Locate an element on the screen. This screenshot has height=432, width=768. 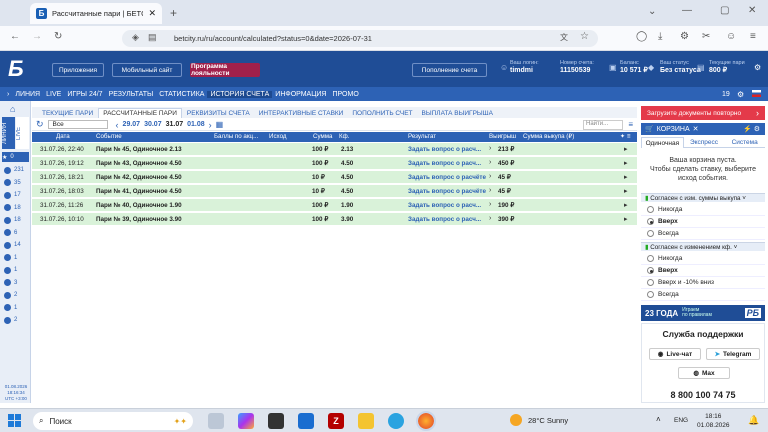
close-cart-icon: ✕ is located at coordinates (696, 129).